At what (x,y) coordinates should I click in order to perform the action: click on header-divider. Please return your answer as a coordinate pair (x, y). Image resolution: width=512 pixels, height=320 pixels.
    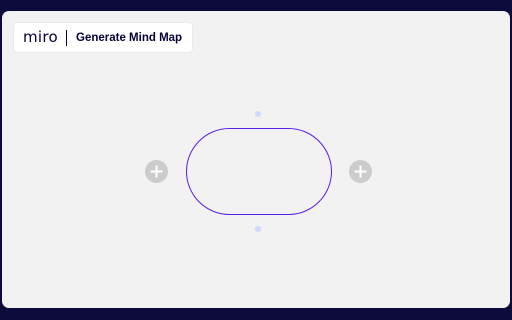
    Looking at the image, I should click on (66, 37).